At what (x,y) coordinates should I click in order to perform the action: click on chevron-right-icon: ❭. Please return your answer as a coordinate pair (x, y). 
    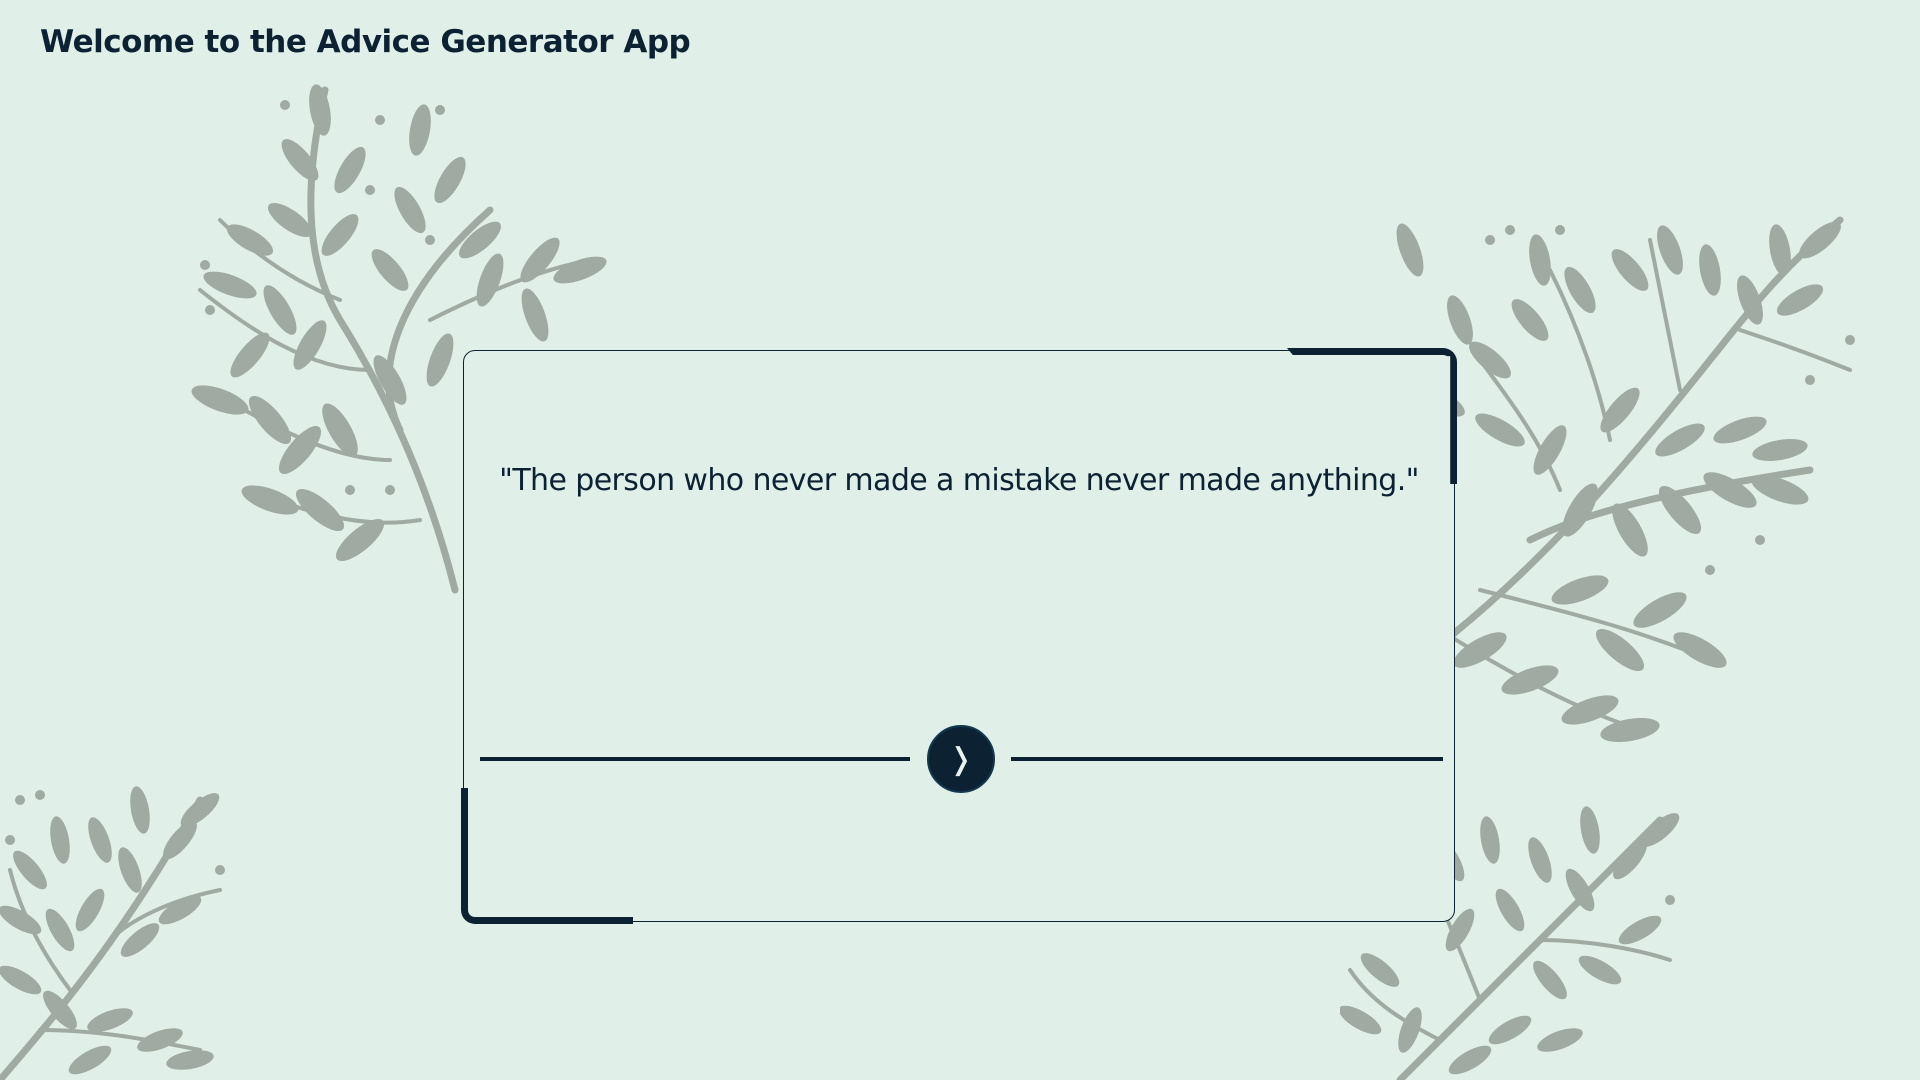
    Looking at the image, I should click on (961, 759).